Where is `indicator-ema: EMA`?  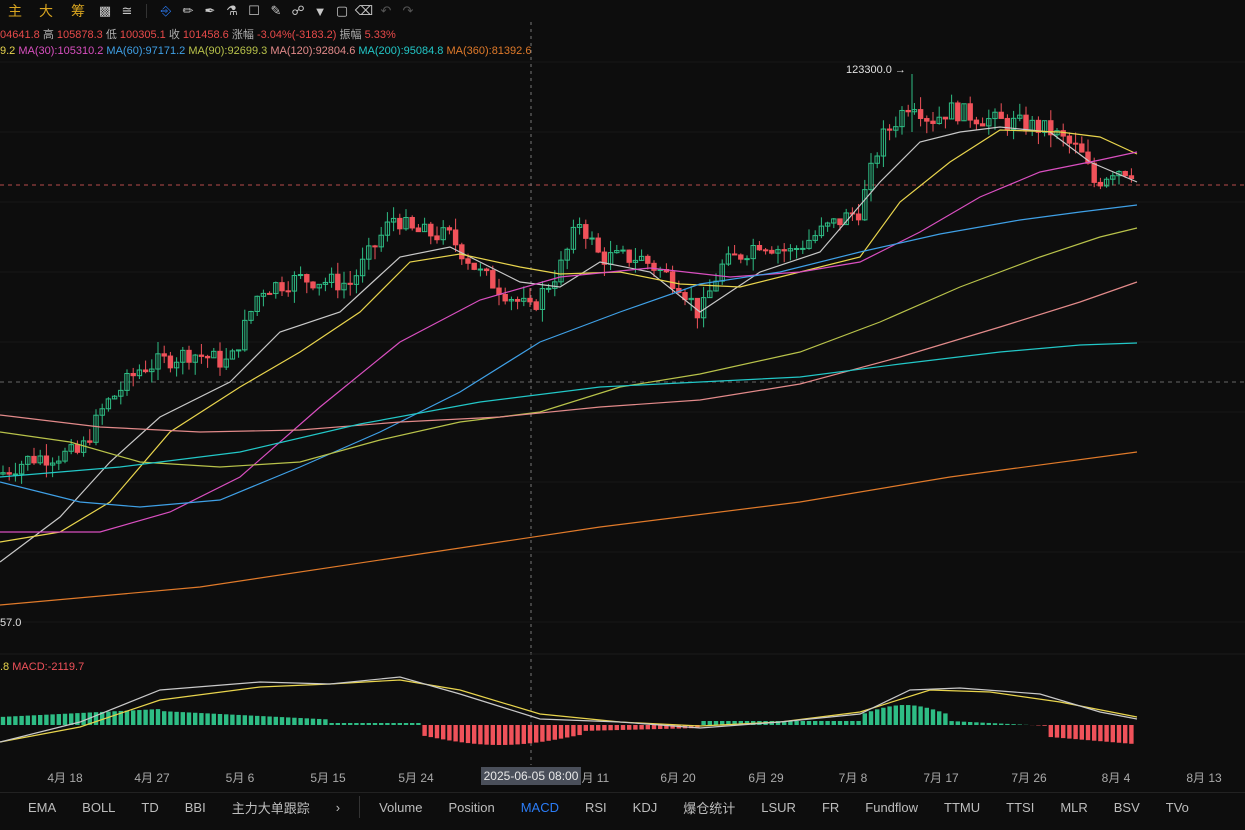 indicator-ema: EMA is located at coordinates (34, 807).